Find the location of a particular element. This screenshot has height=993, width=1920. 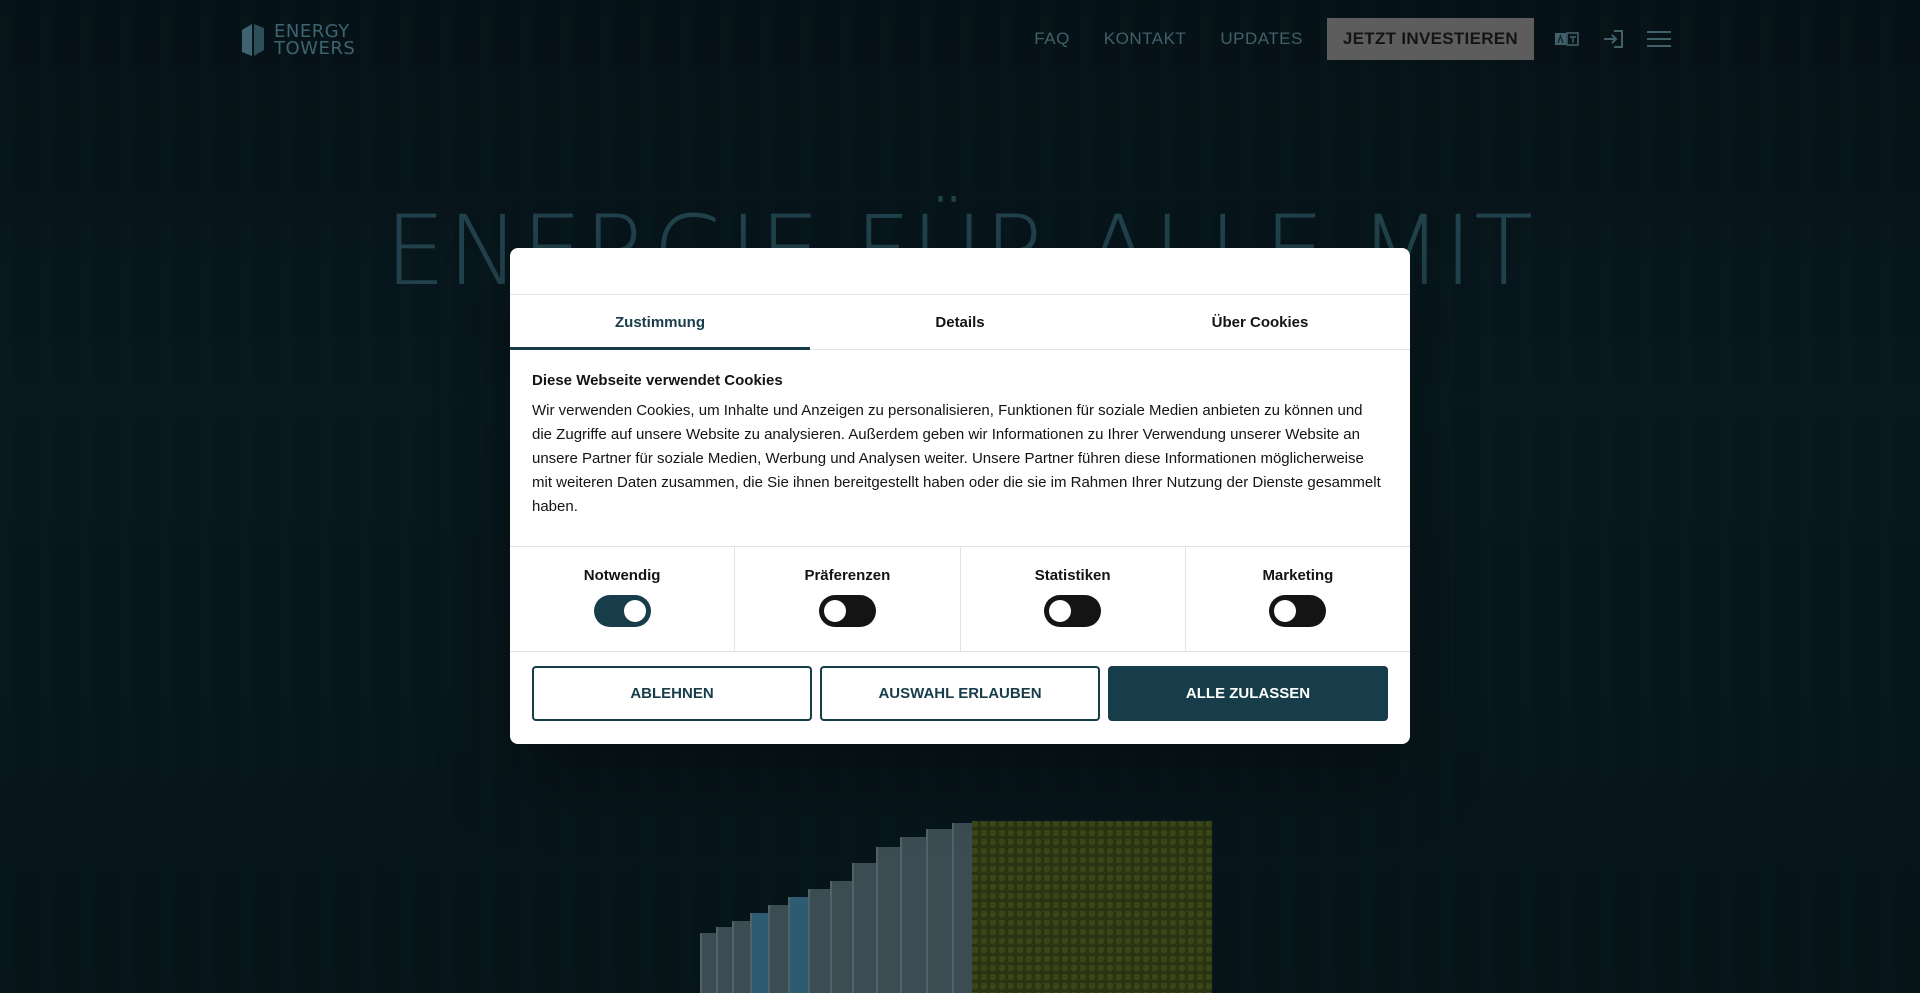

category-label: Notwendig is located at coordinates (622, 575).